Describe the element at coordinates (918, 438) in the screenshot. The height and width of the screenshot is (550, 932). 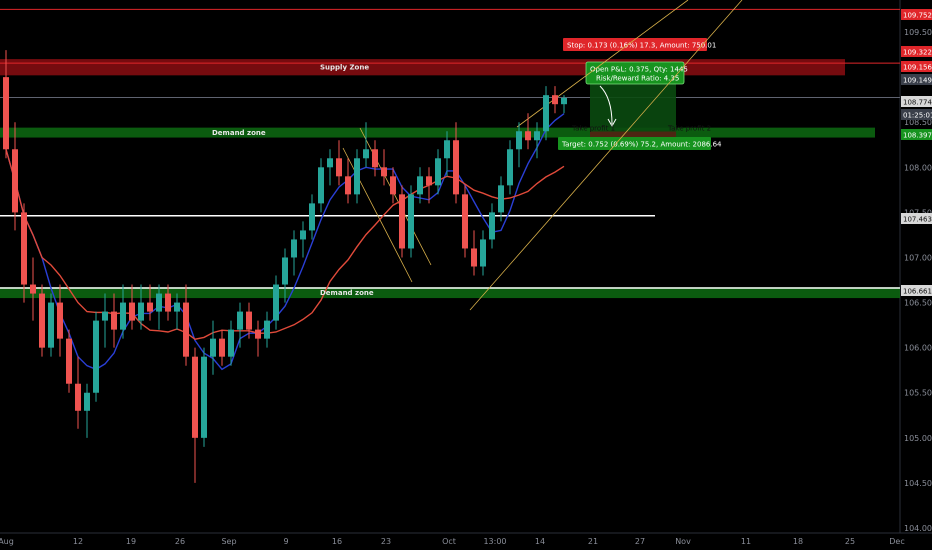
I see `y-tick-label: 105.000` at that location.